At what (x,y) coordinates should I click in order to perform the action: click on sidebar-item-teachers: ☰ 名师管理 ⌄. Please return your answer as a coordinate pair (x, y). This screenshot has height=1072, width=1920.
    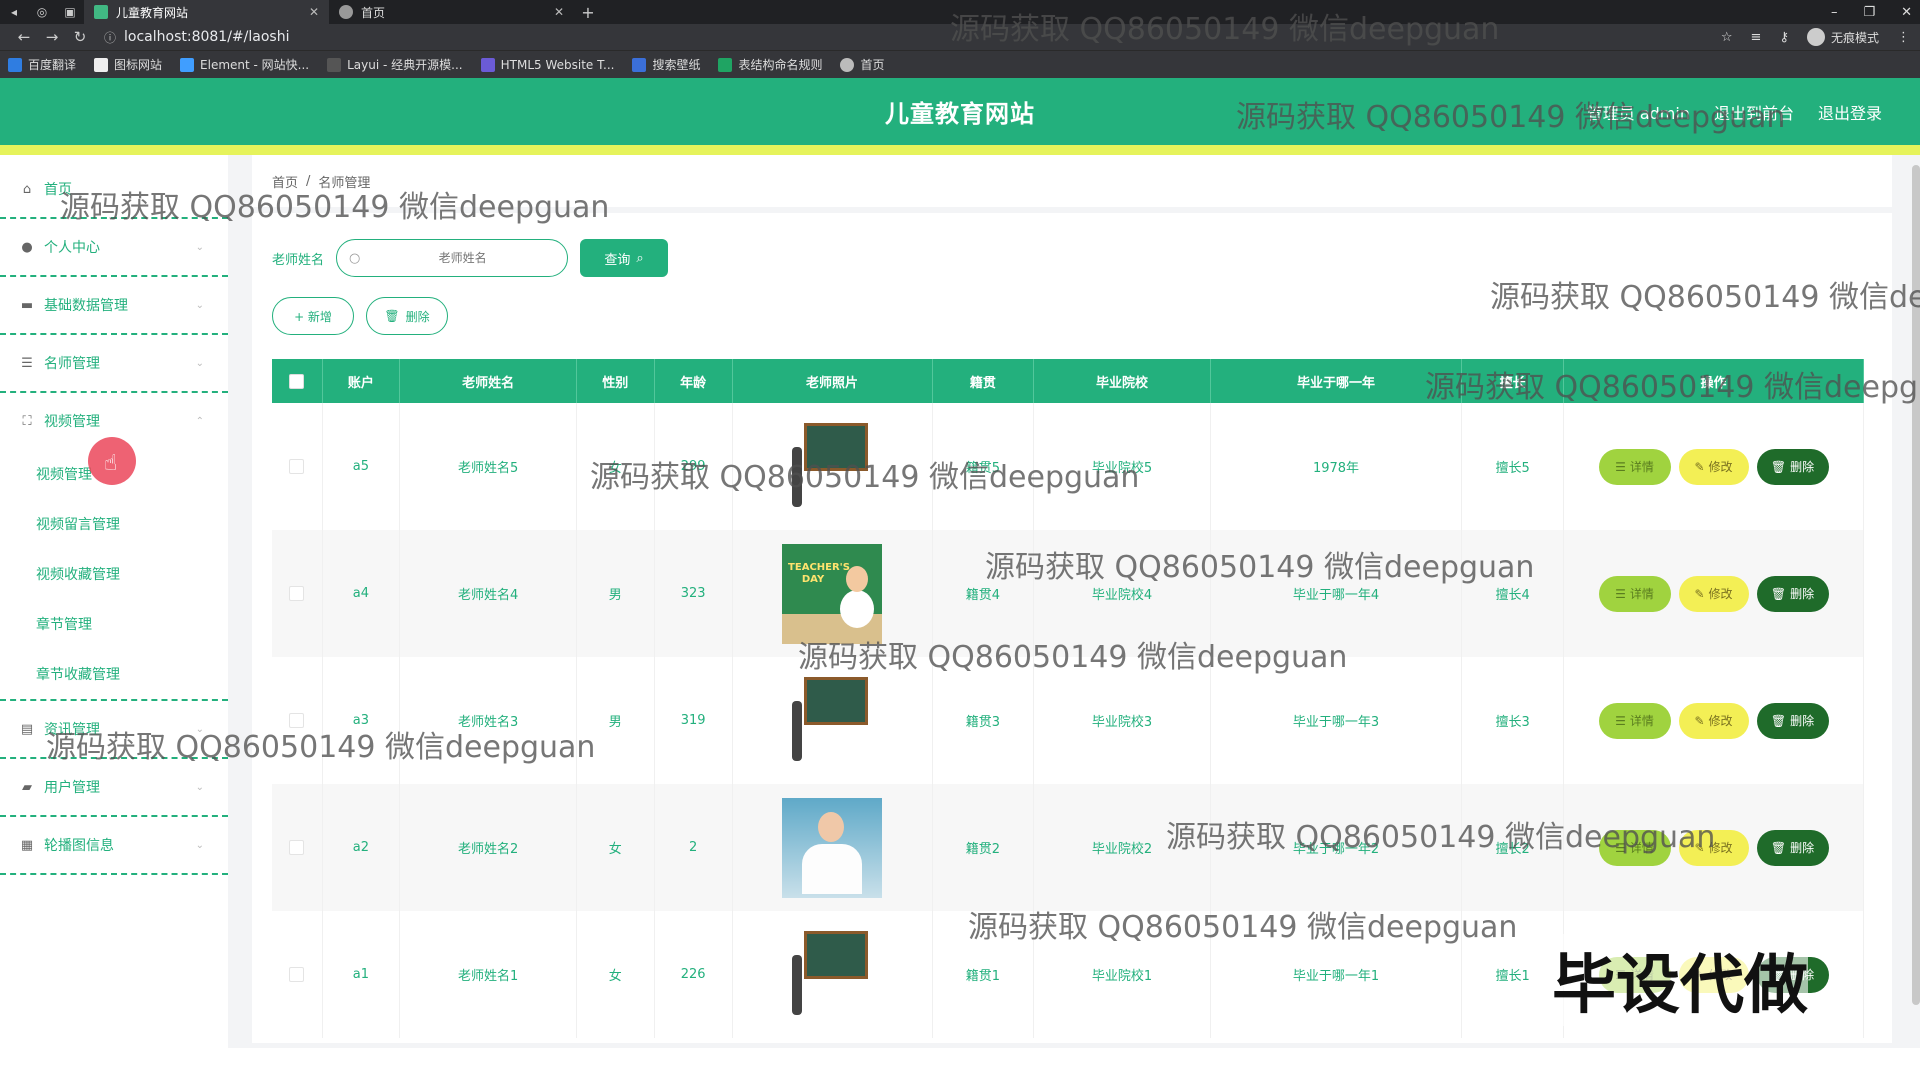
    Looking at the image, I should click on (114, 363).